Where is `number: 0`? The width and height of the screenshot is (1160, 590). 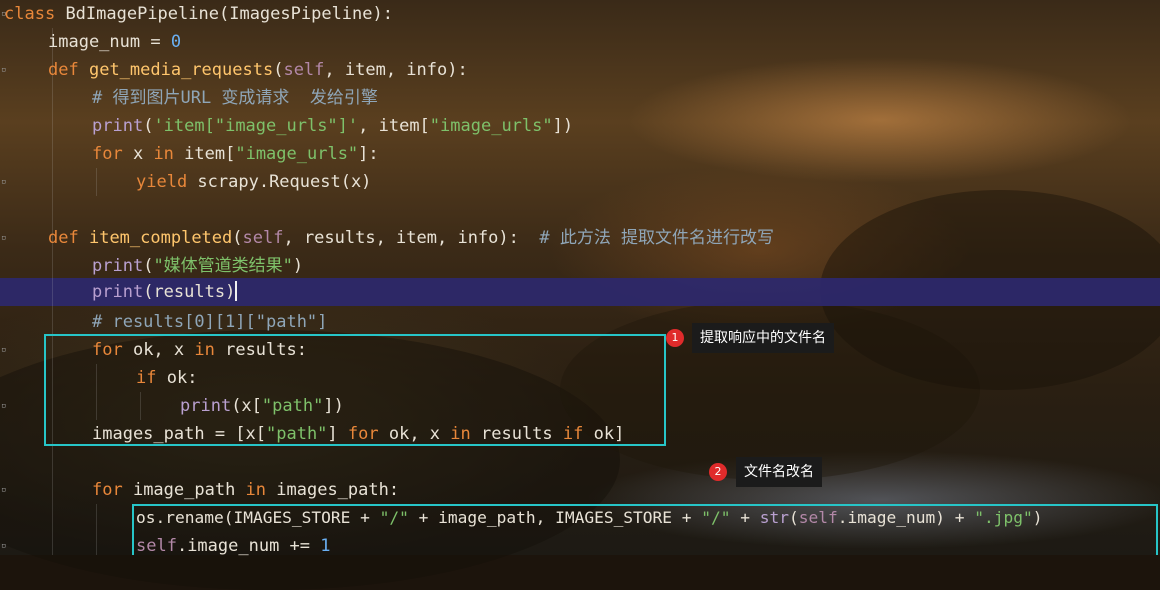 number: 0 is located at coordinates (176, 42).